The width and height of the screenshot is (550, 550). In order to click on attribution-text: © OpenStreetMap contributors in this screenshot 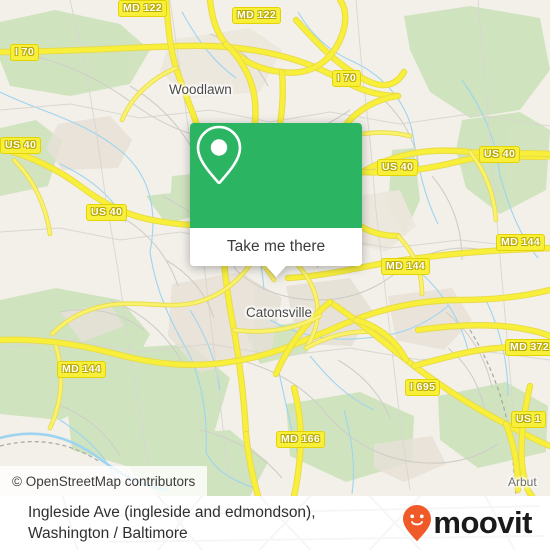, I will do `click(104, 481)`.